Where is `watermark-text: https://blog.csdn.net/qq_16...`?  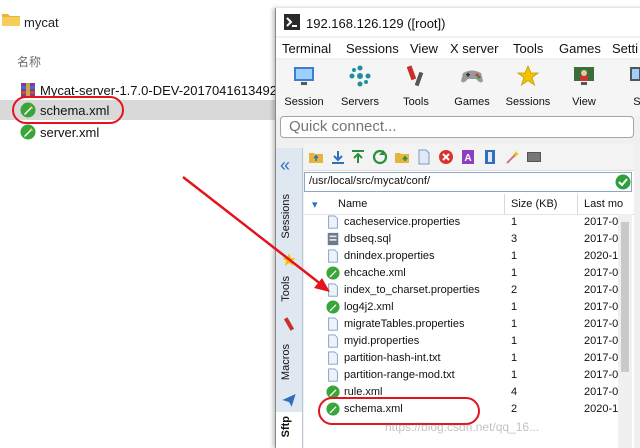
watermark-text: https://blog.csdn.net/qq_16... is located at coordinates (462, 427).